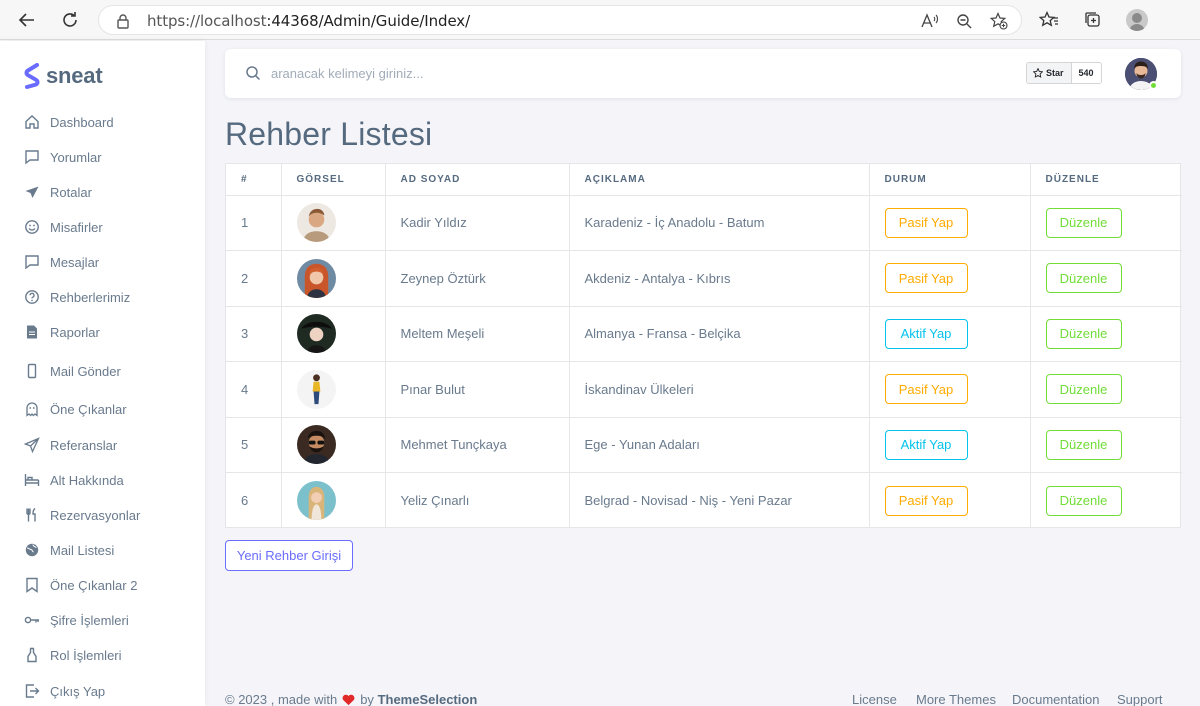 The height and width of the screenshot is (706, 1200). I want to click on sidebar-item-rezervasyonlar: Rezervasyonlar, so click(82, 515).